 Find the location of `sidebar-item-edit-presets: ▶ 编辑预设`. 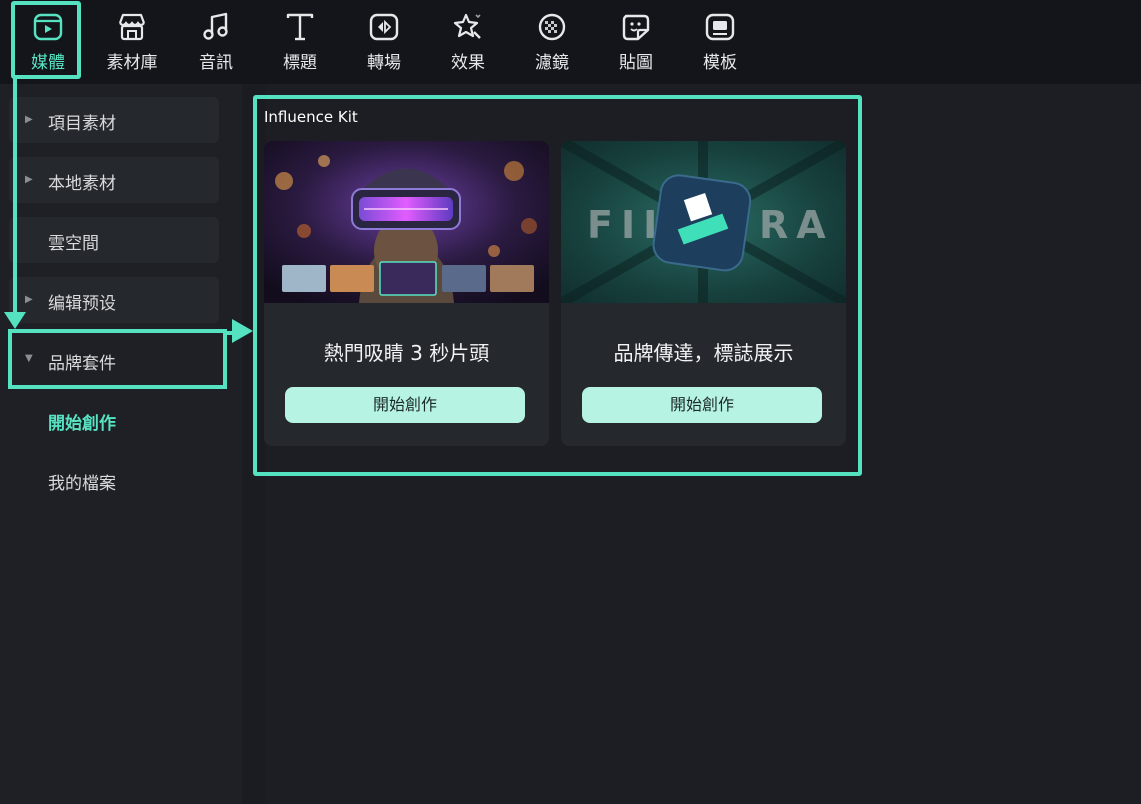

sidebar-item-edit-presets: ▶ 编辑预设 is located at coordinates (114, 300).